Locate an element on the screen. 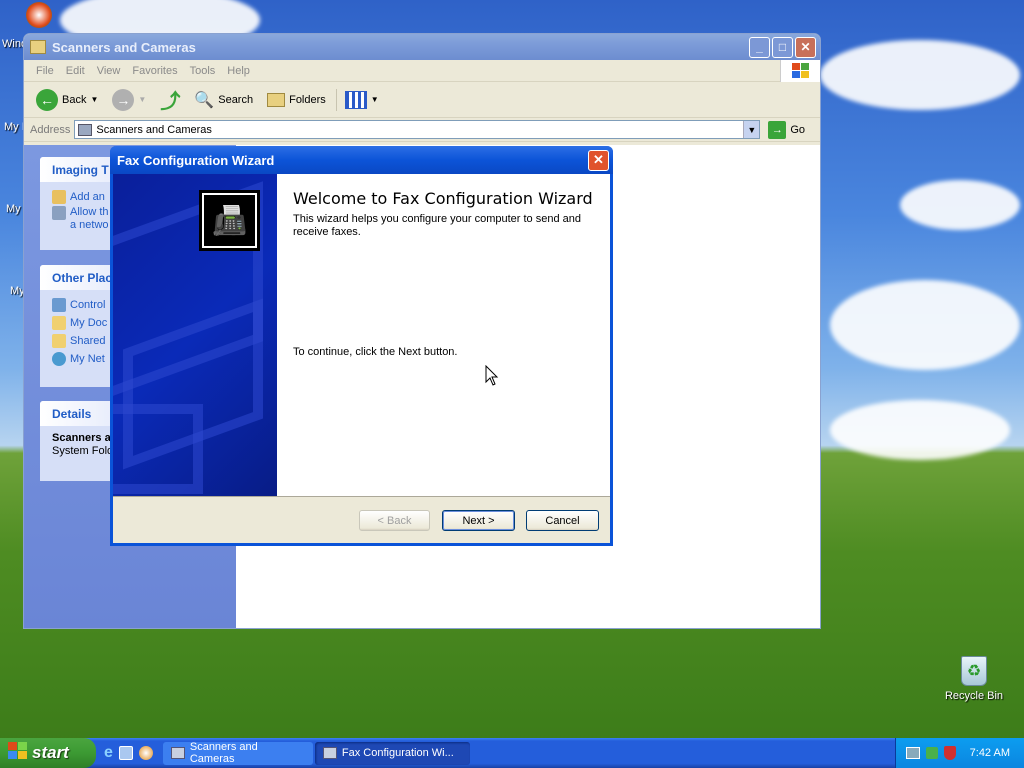  menu-file: File is located at coordinates (45, 71).